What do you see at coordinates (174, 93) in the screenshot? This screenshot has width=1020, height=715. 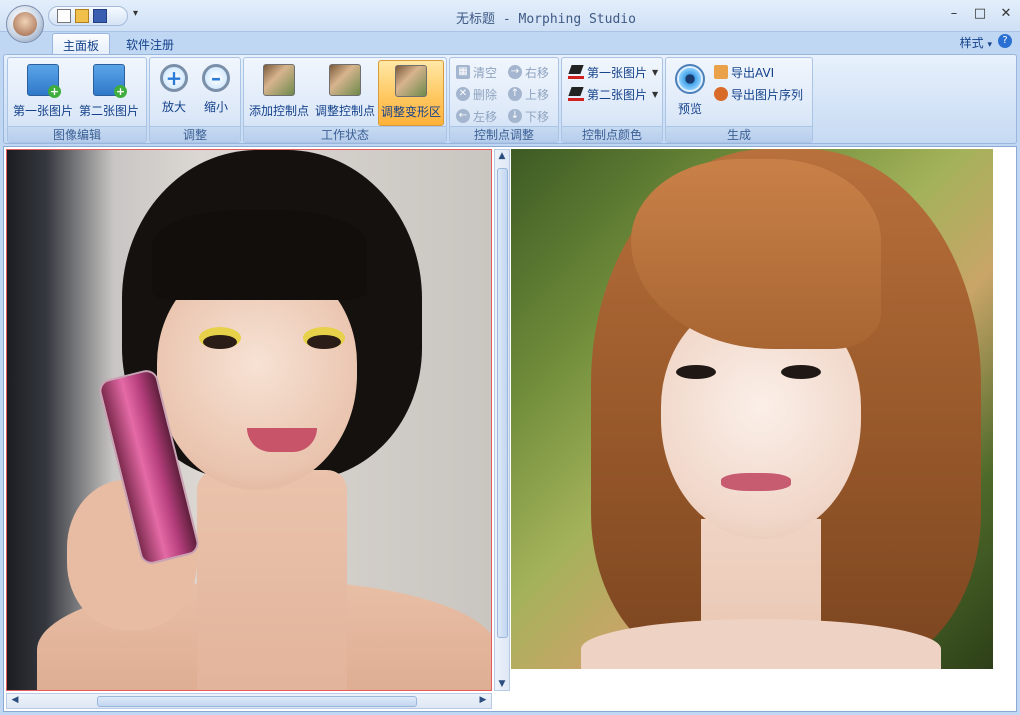 I see `zoom-in-button: + 放大` at bounding box center [174, 93].